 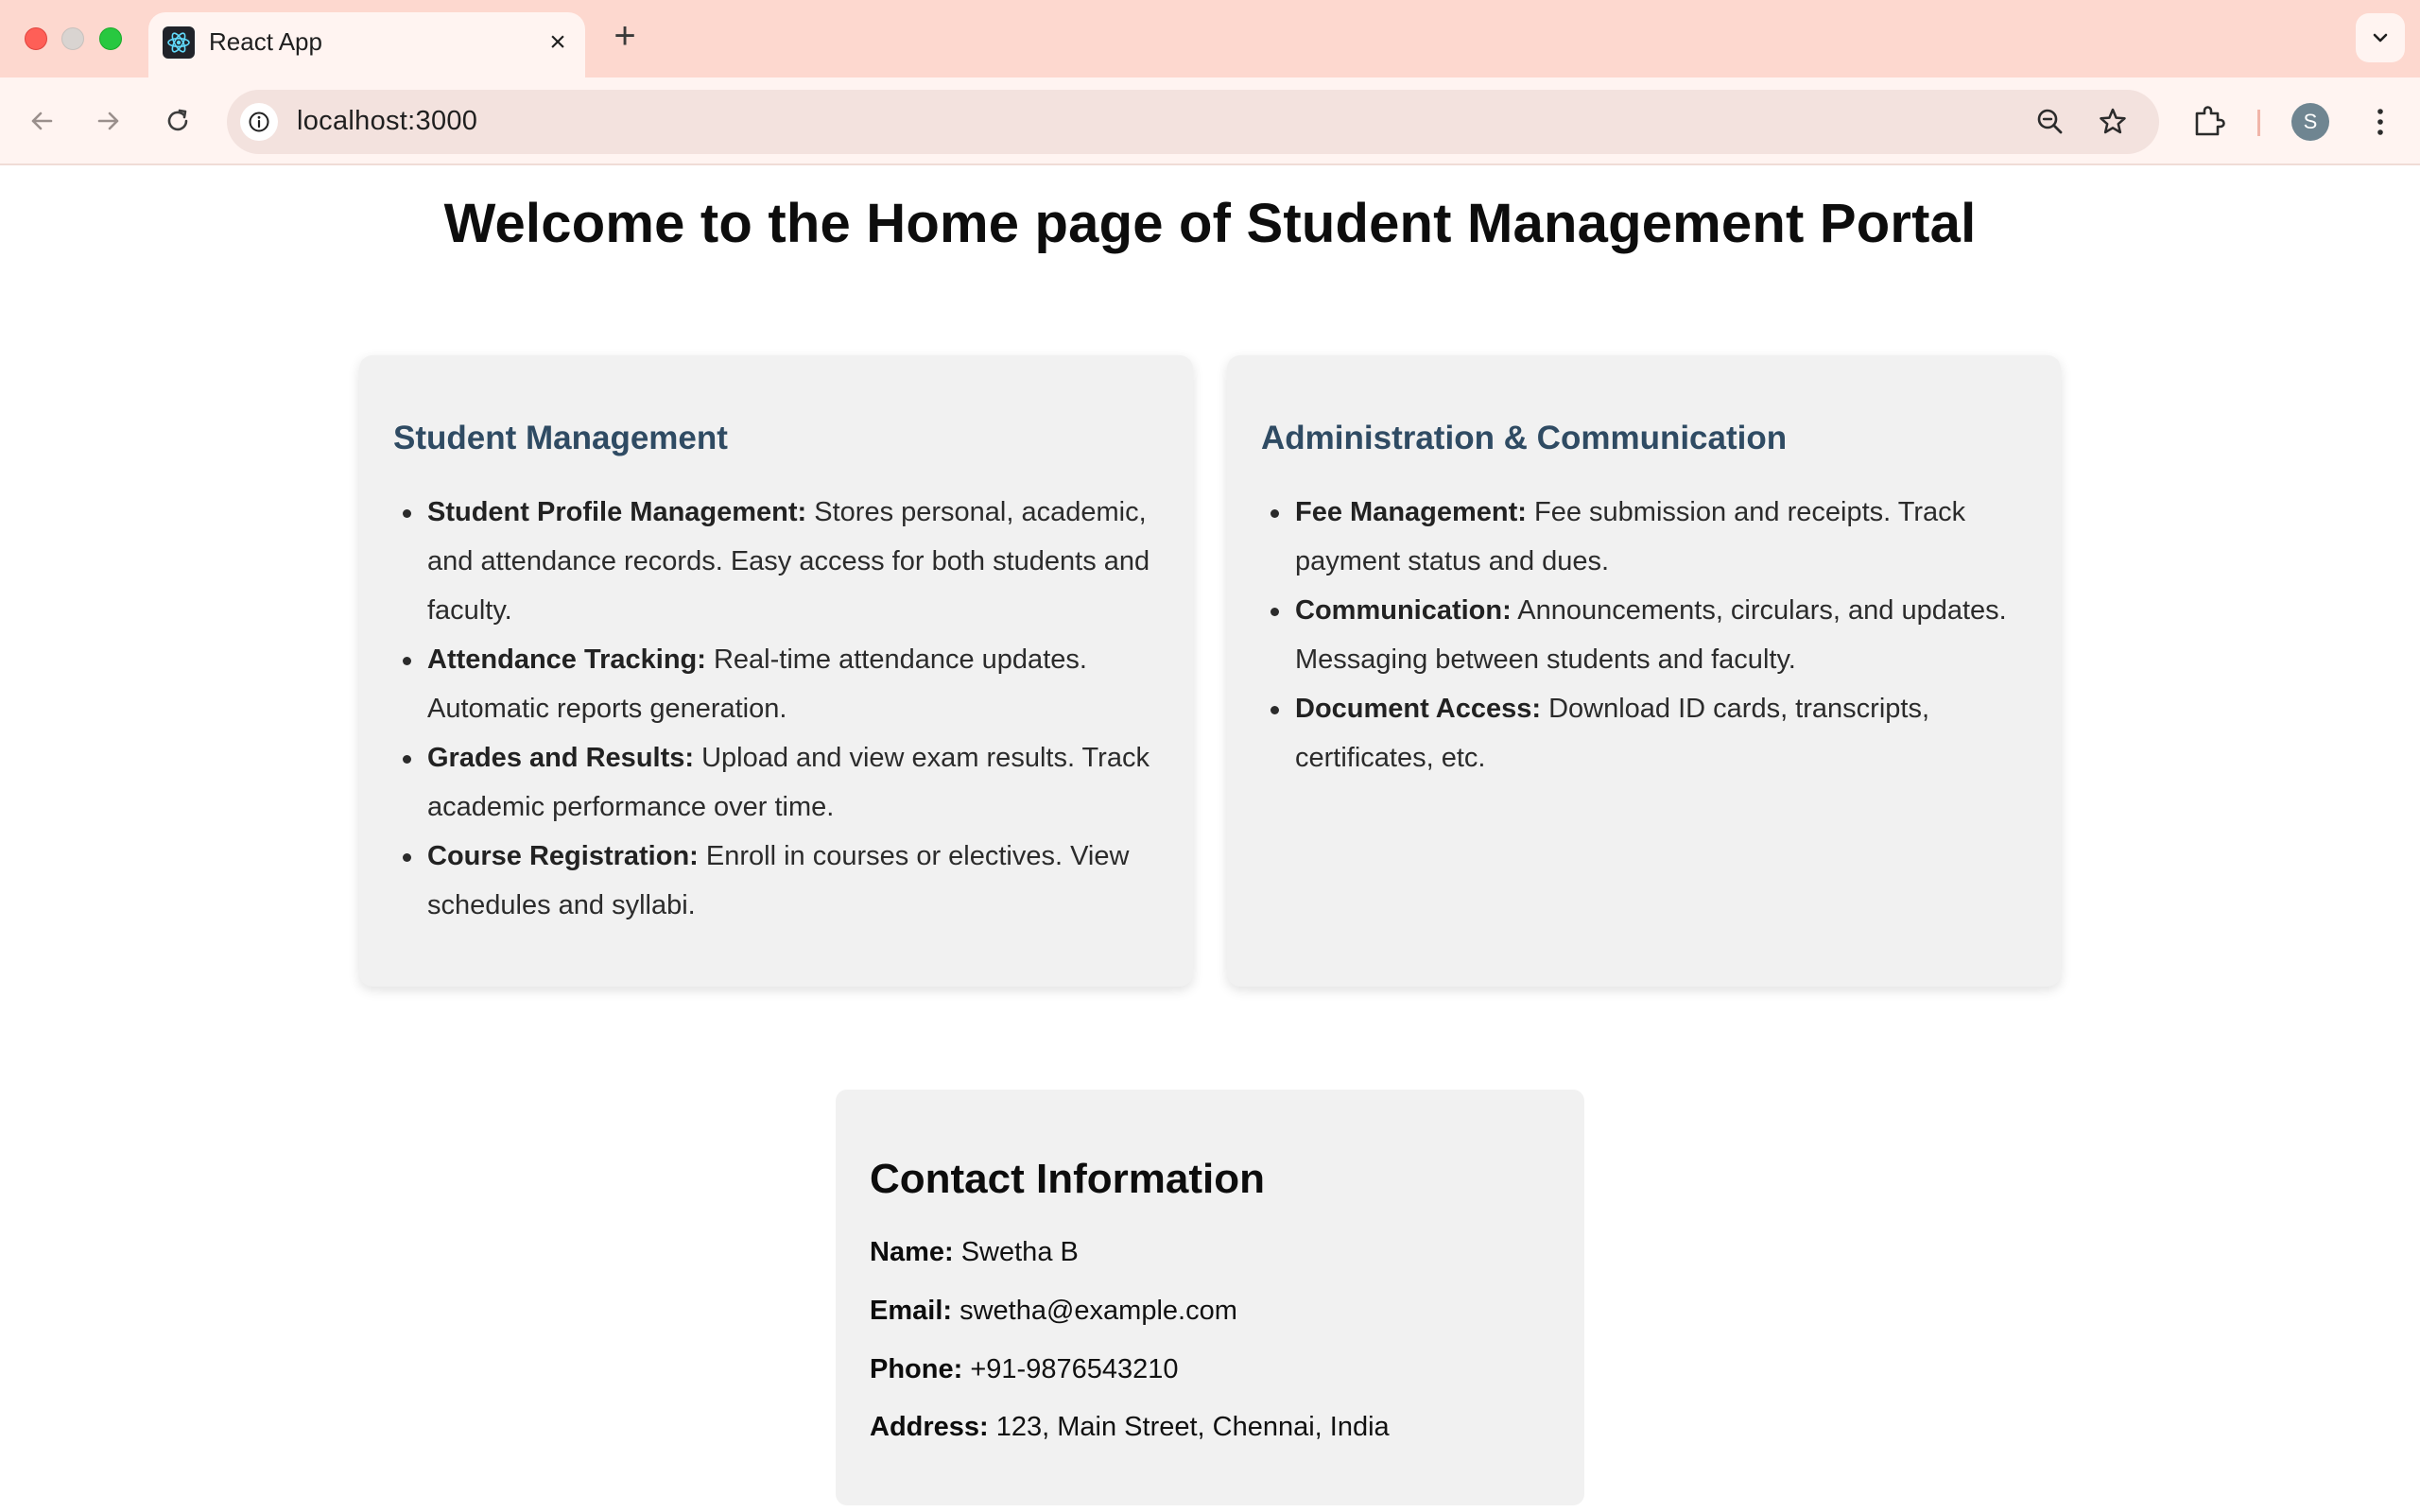 What do you see at coordinates (1193, 122) in the screenshot?
I see `address-bar: localhost:3000` at bounding box center [1193, 122].